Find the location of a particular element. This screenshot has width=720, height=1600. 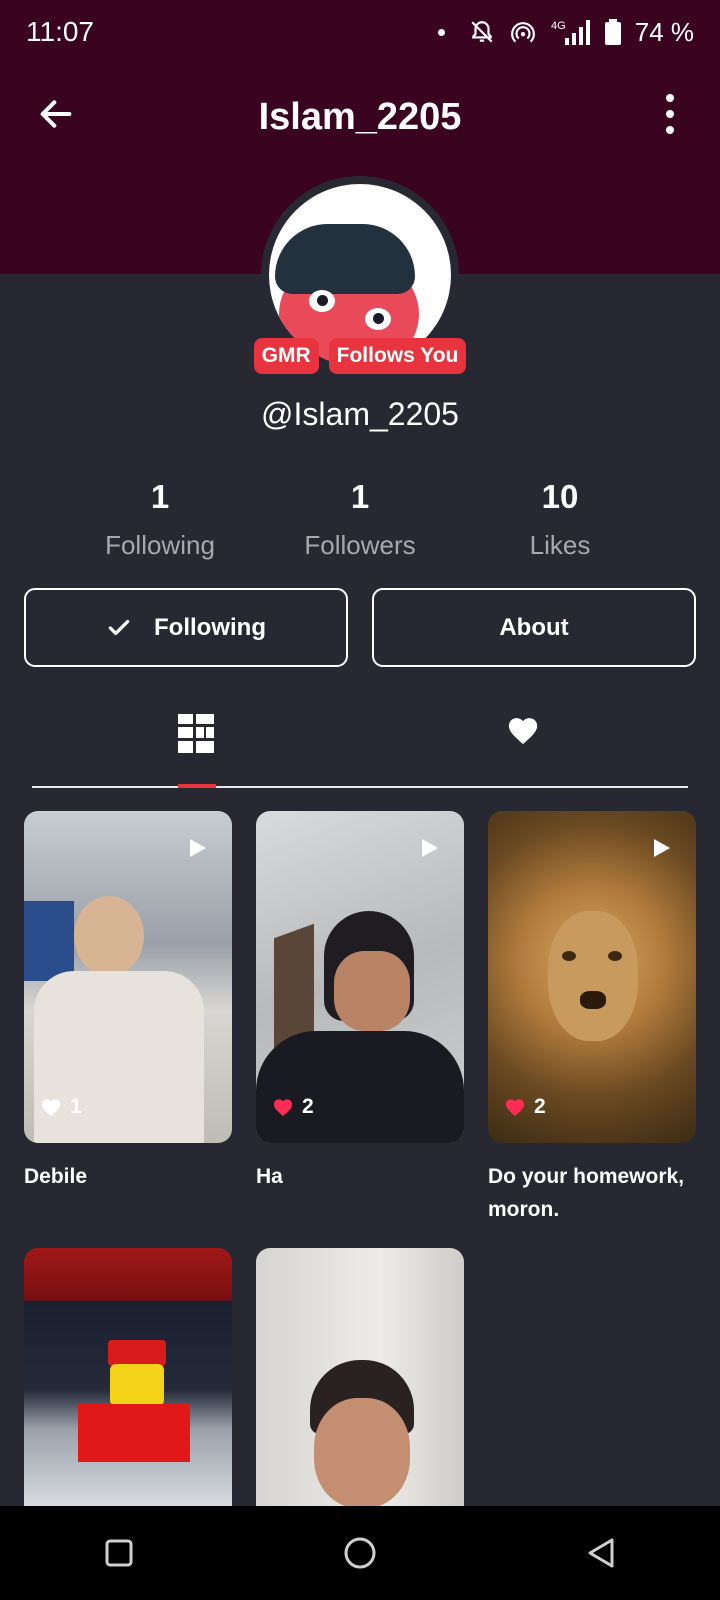

status-icons: 4G 74 % is located at coordinates (565, 32).